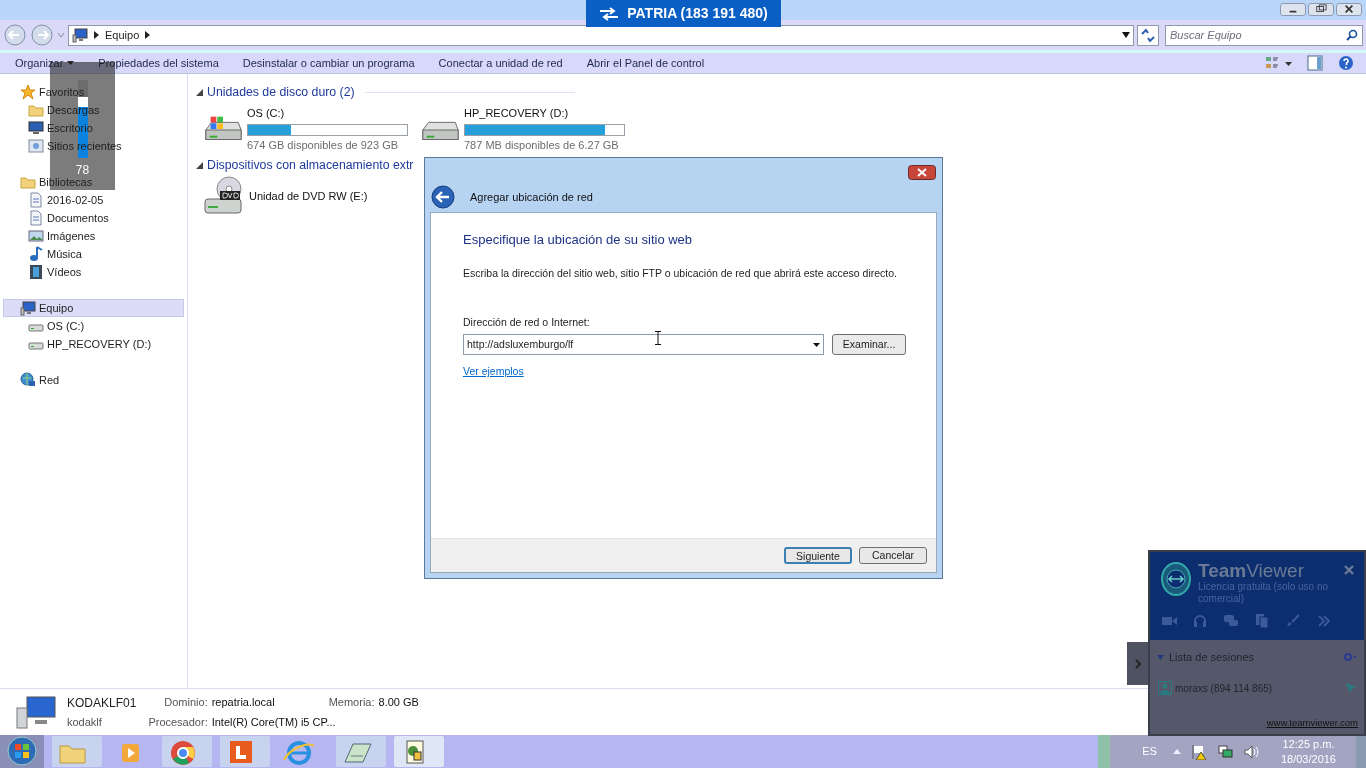  What do you see at coordinates (578, 240) in the screenshot?
I see `dialog-heading: Especifique la ubicación de su sitio web` at bounding box center [578, 240].